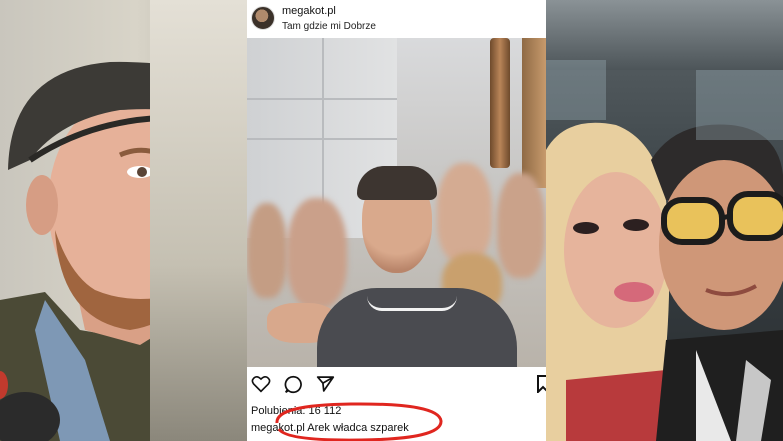  What do you see at coordinates (396, 384) in the screenshot?
I see `post-actions` at bounding box center [396, 384].